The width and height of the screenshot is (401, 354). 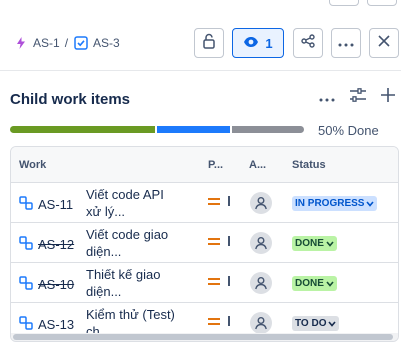 I want to click on section-more-button, so click(x=327, y=98).